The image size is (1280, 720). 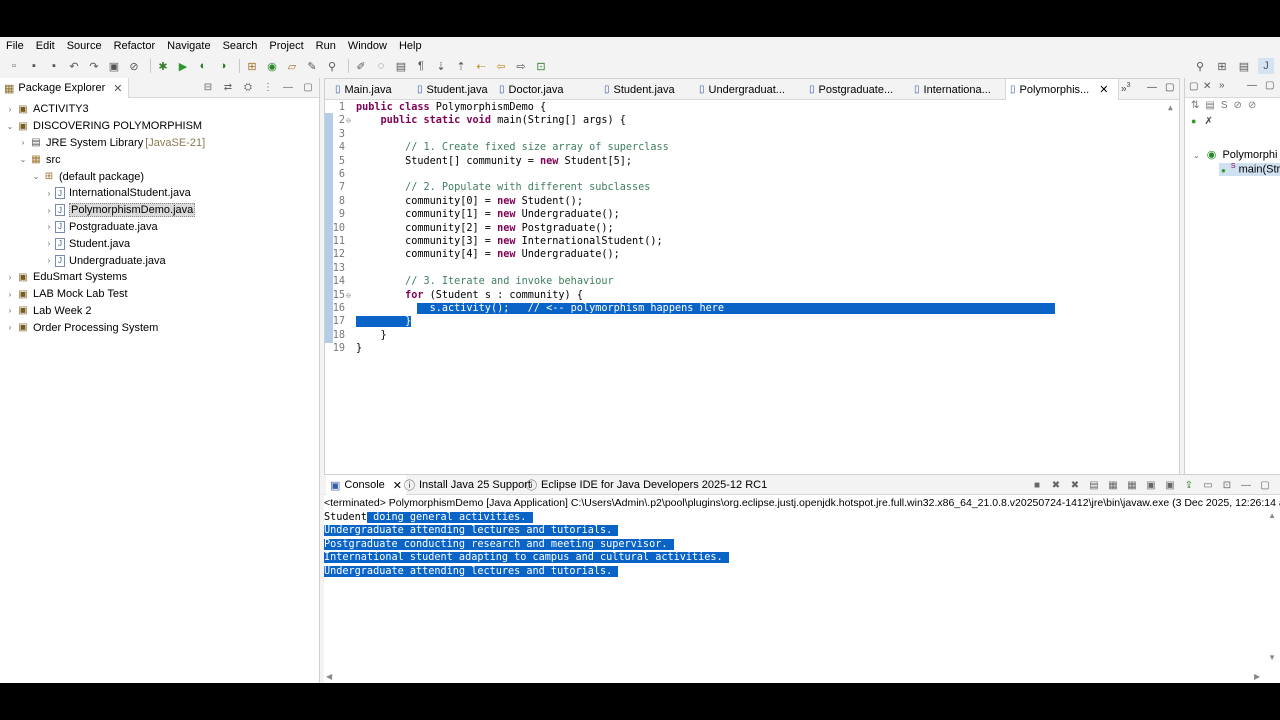 I want to click on word-wrap-icon: ▦, so click(x=1132, y=485).